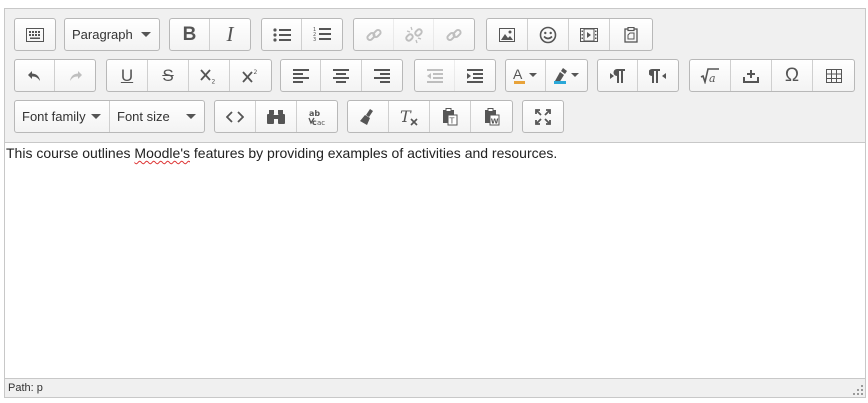  I want to click on clean-formatting-button, so click(368, 116).